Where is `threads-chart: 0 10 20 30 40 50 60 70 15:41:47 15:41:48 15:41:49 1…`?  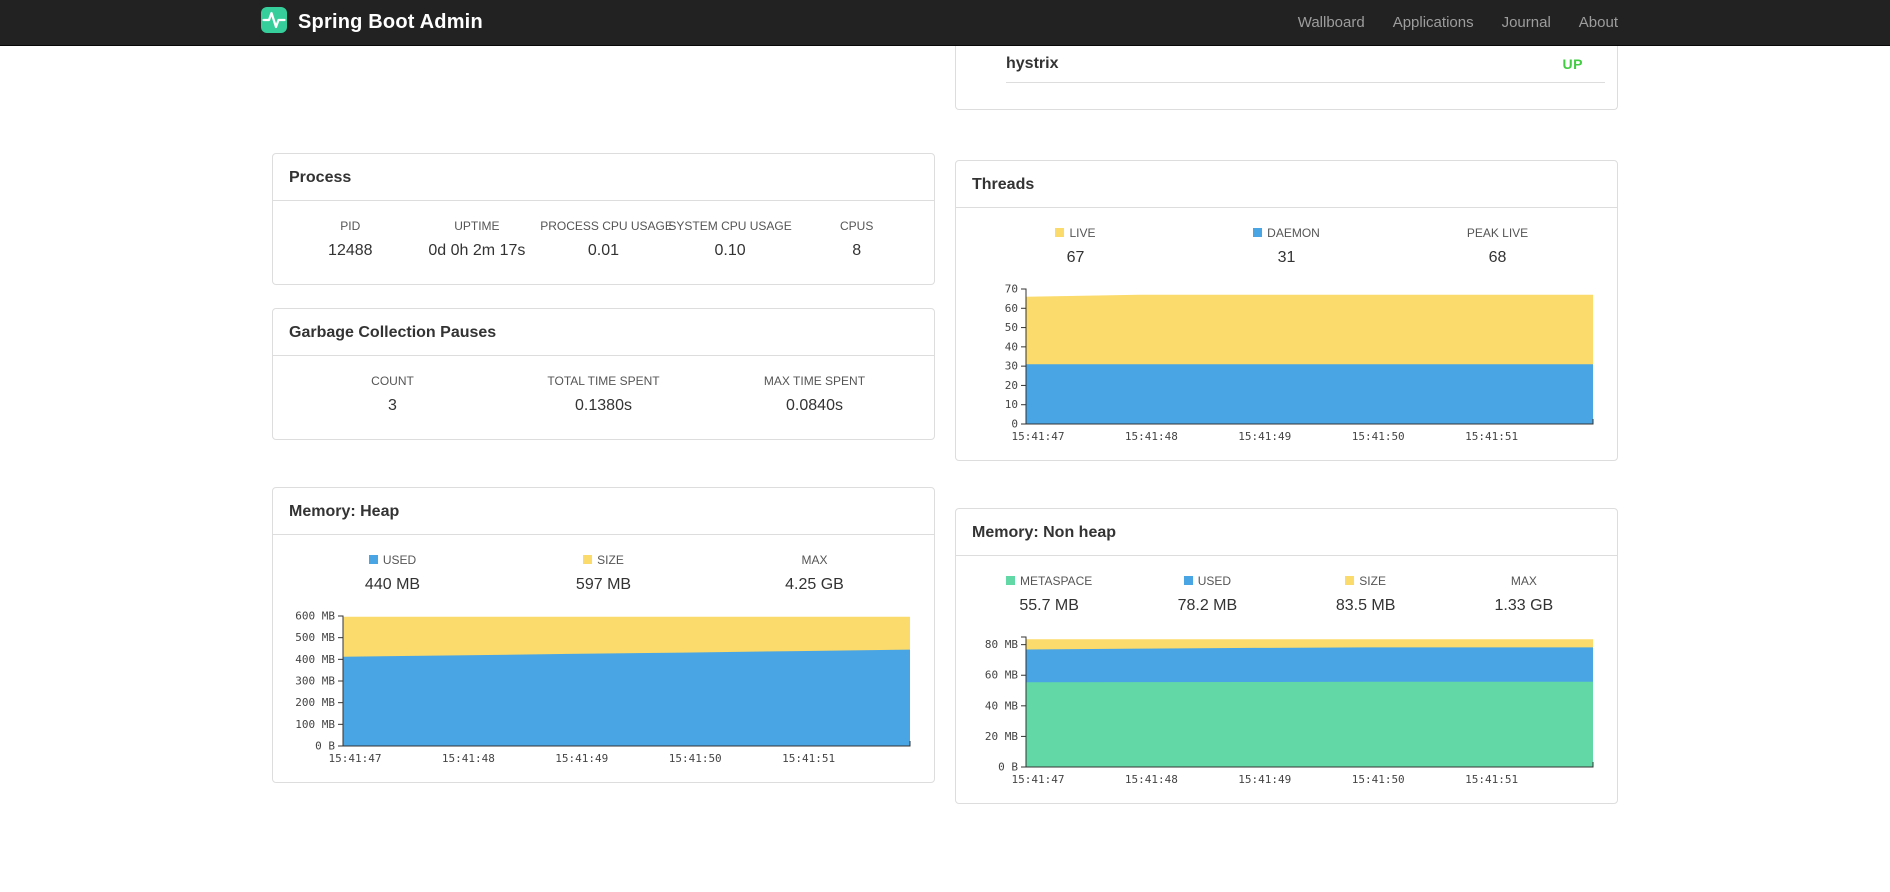 threads-chart: 0 10 20 30 40 50 60 70 15:41:47 15:41:48 15:41:49 1… is located at coordinates (1286, 363).